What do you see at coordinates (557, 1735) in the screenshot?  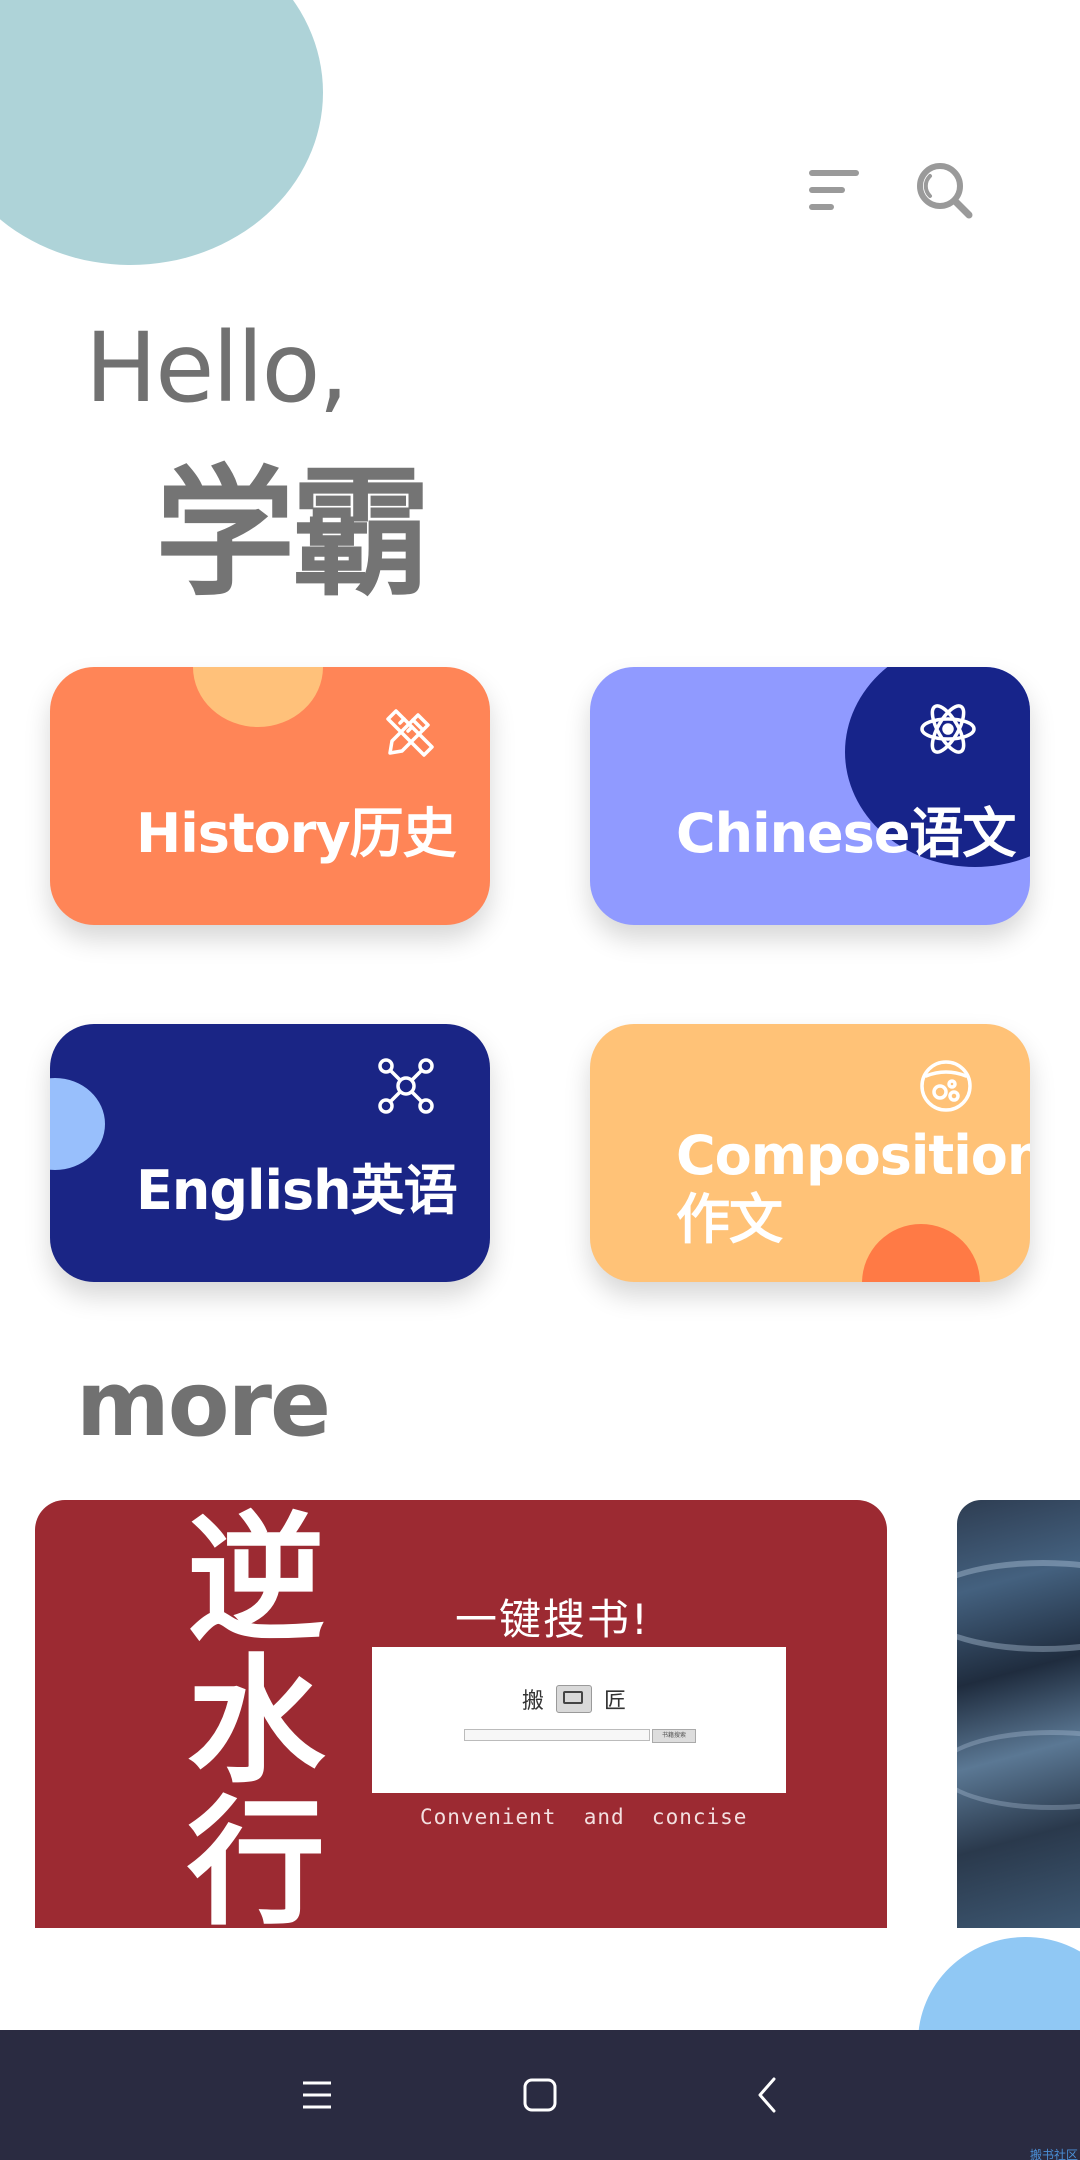 I see `banner-search-field` at bounding box center [557, 1735].